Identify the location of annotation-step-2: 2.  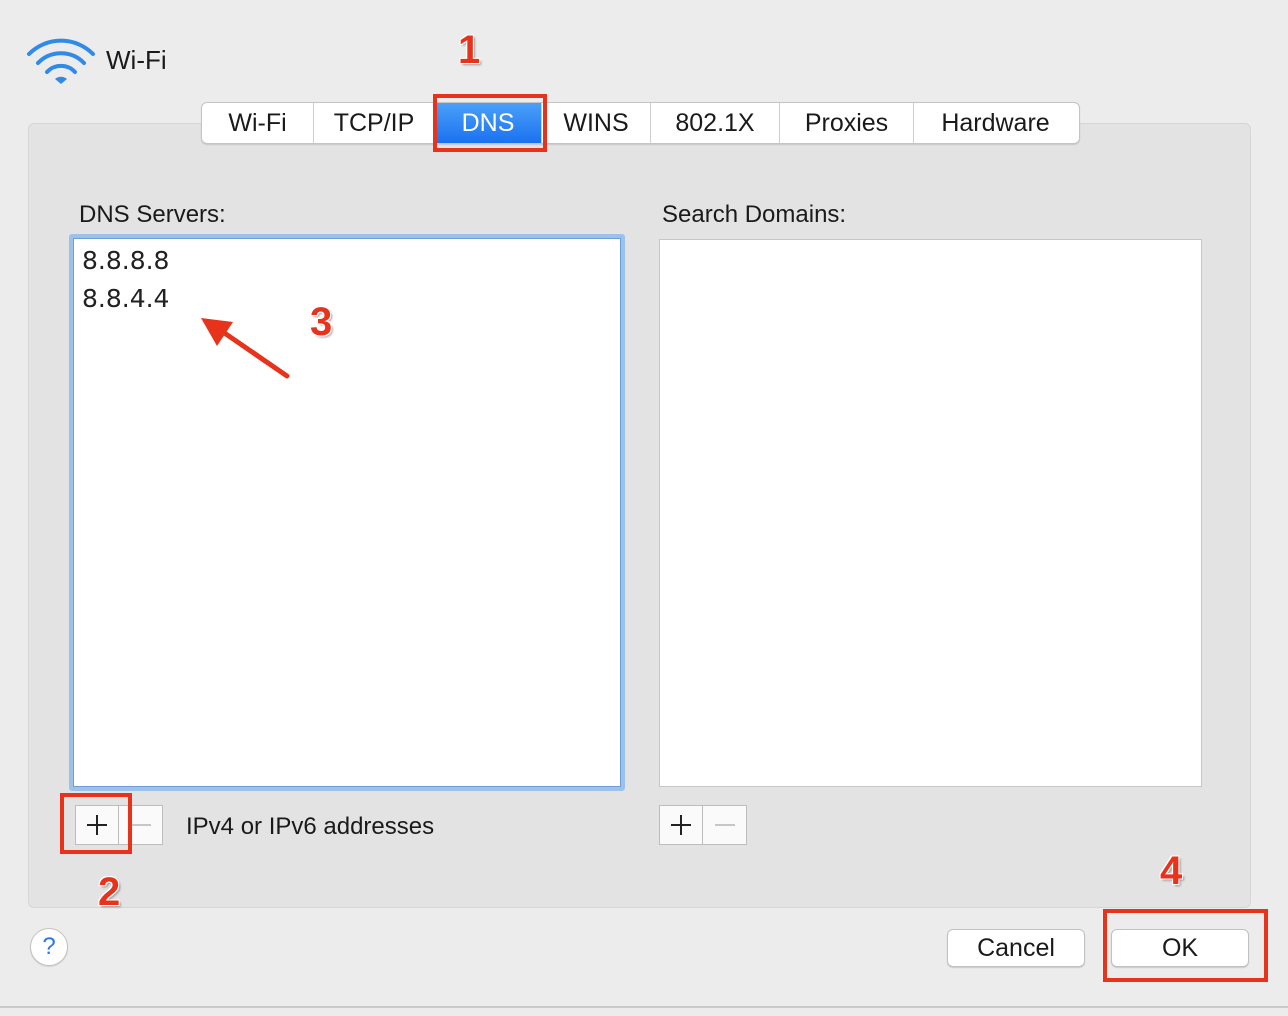
(109, 892).